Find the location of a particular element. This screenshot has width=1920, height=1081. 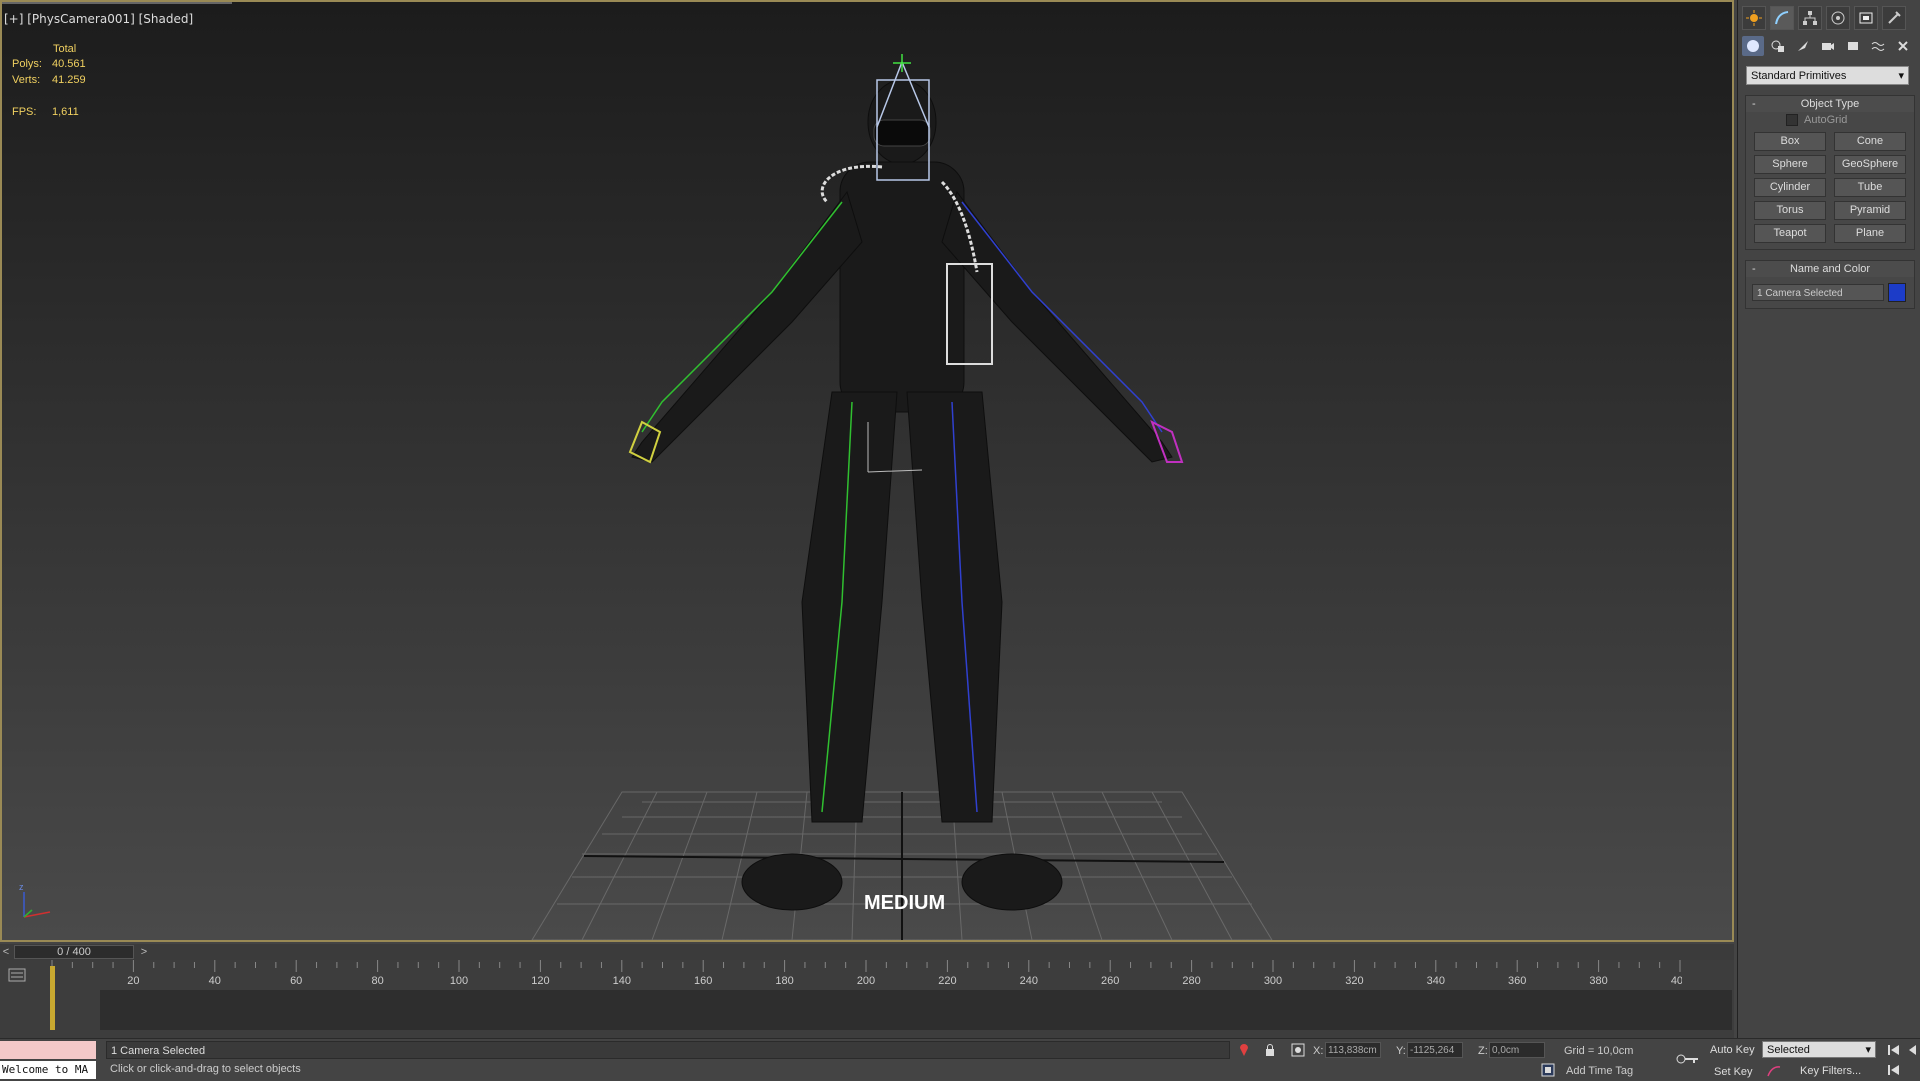

sphere-button: Sphere is located at coordinates (1790, 164).